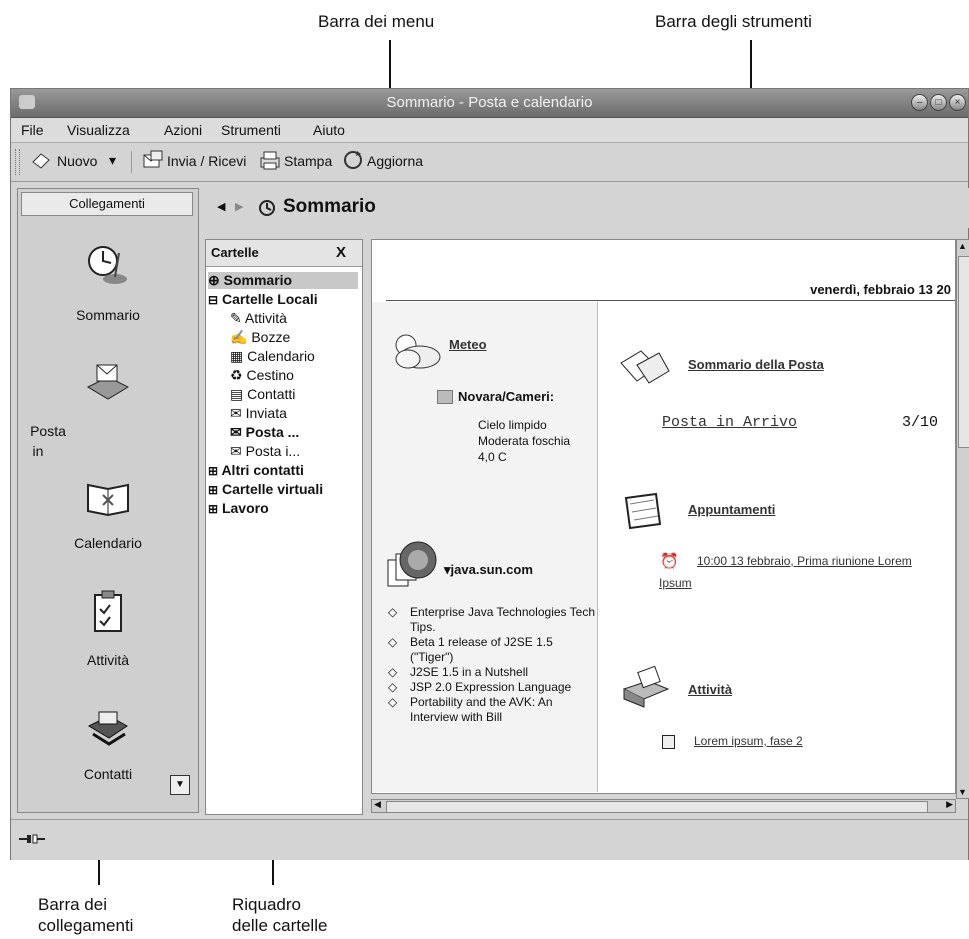 This screenshot has width=969, height=939. I want to click on contacts-icon, so click(108, 727).